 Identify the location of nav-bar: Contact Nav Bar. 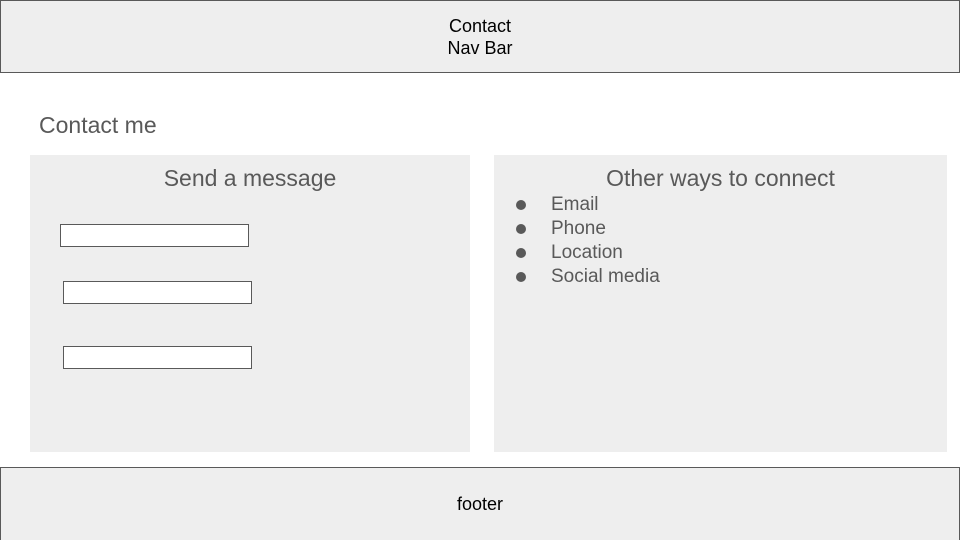
(480, 36).